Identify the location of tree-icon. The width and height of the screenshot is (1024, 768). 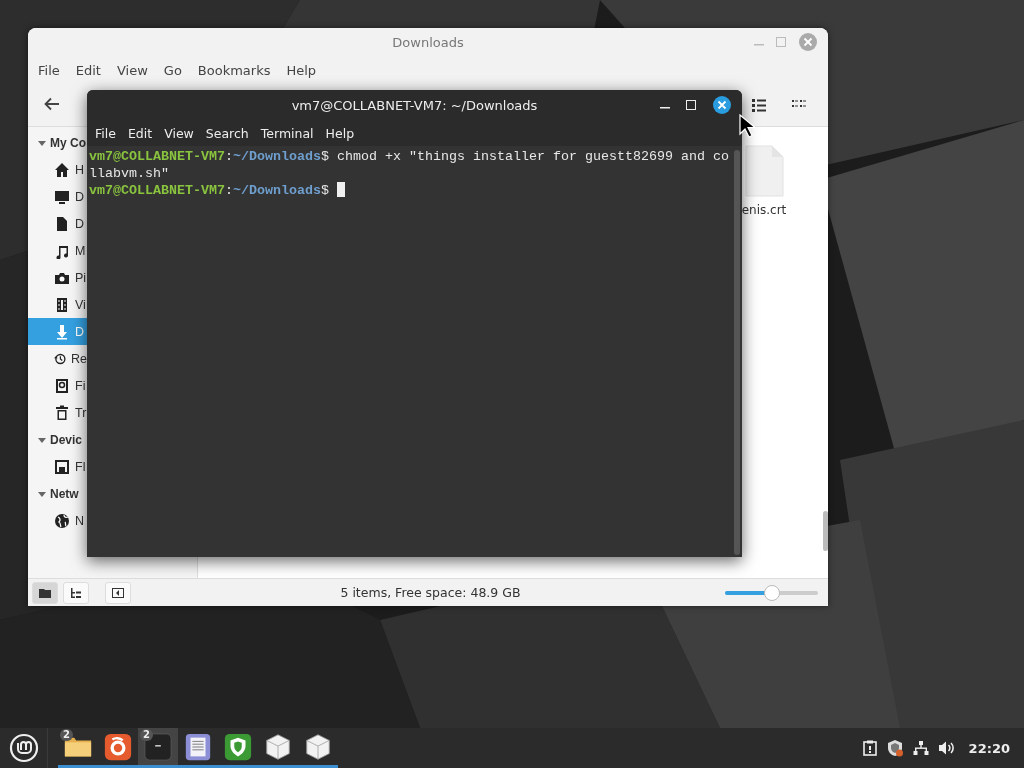
(76, 592).